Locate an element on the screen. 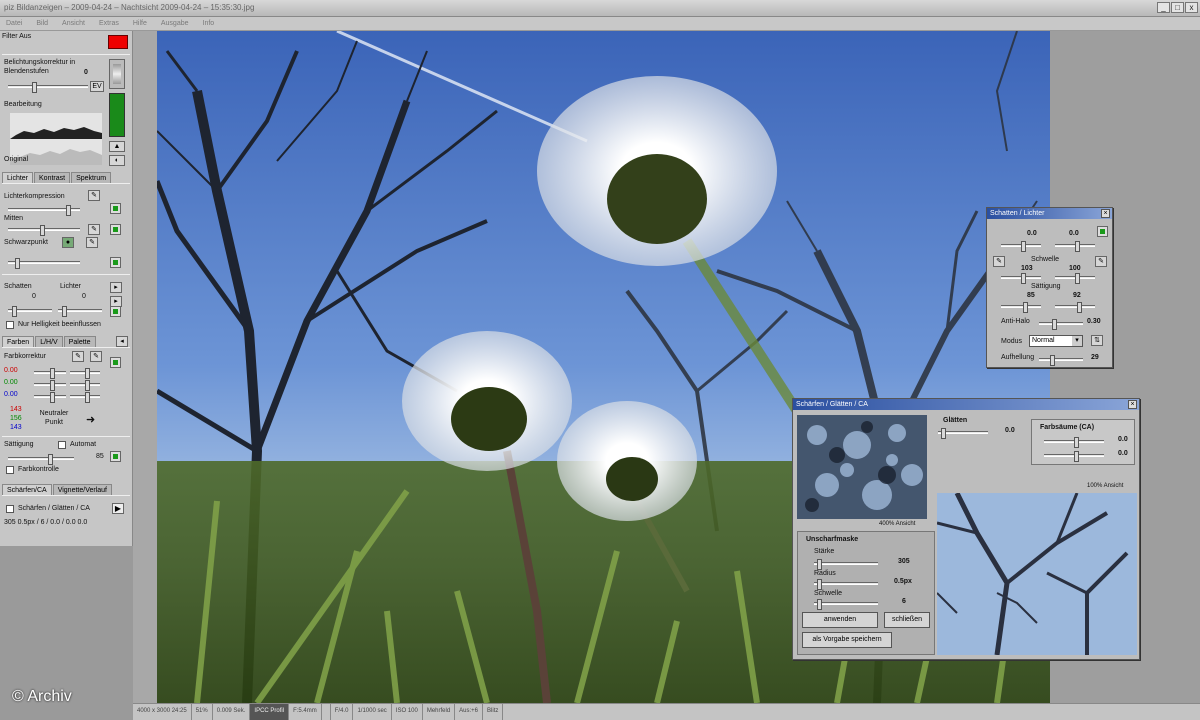  clipping-indicator is located at coordinates (117, 115).